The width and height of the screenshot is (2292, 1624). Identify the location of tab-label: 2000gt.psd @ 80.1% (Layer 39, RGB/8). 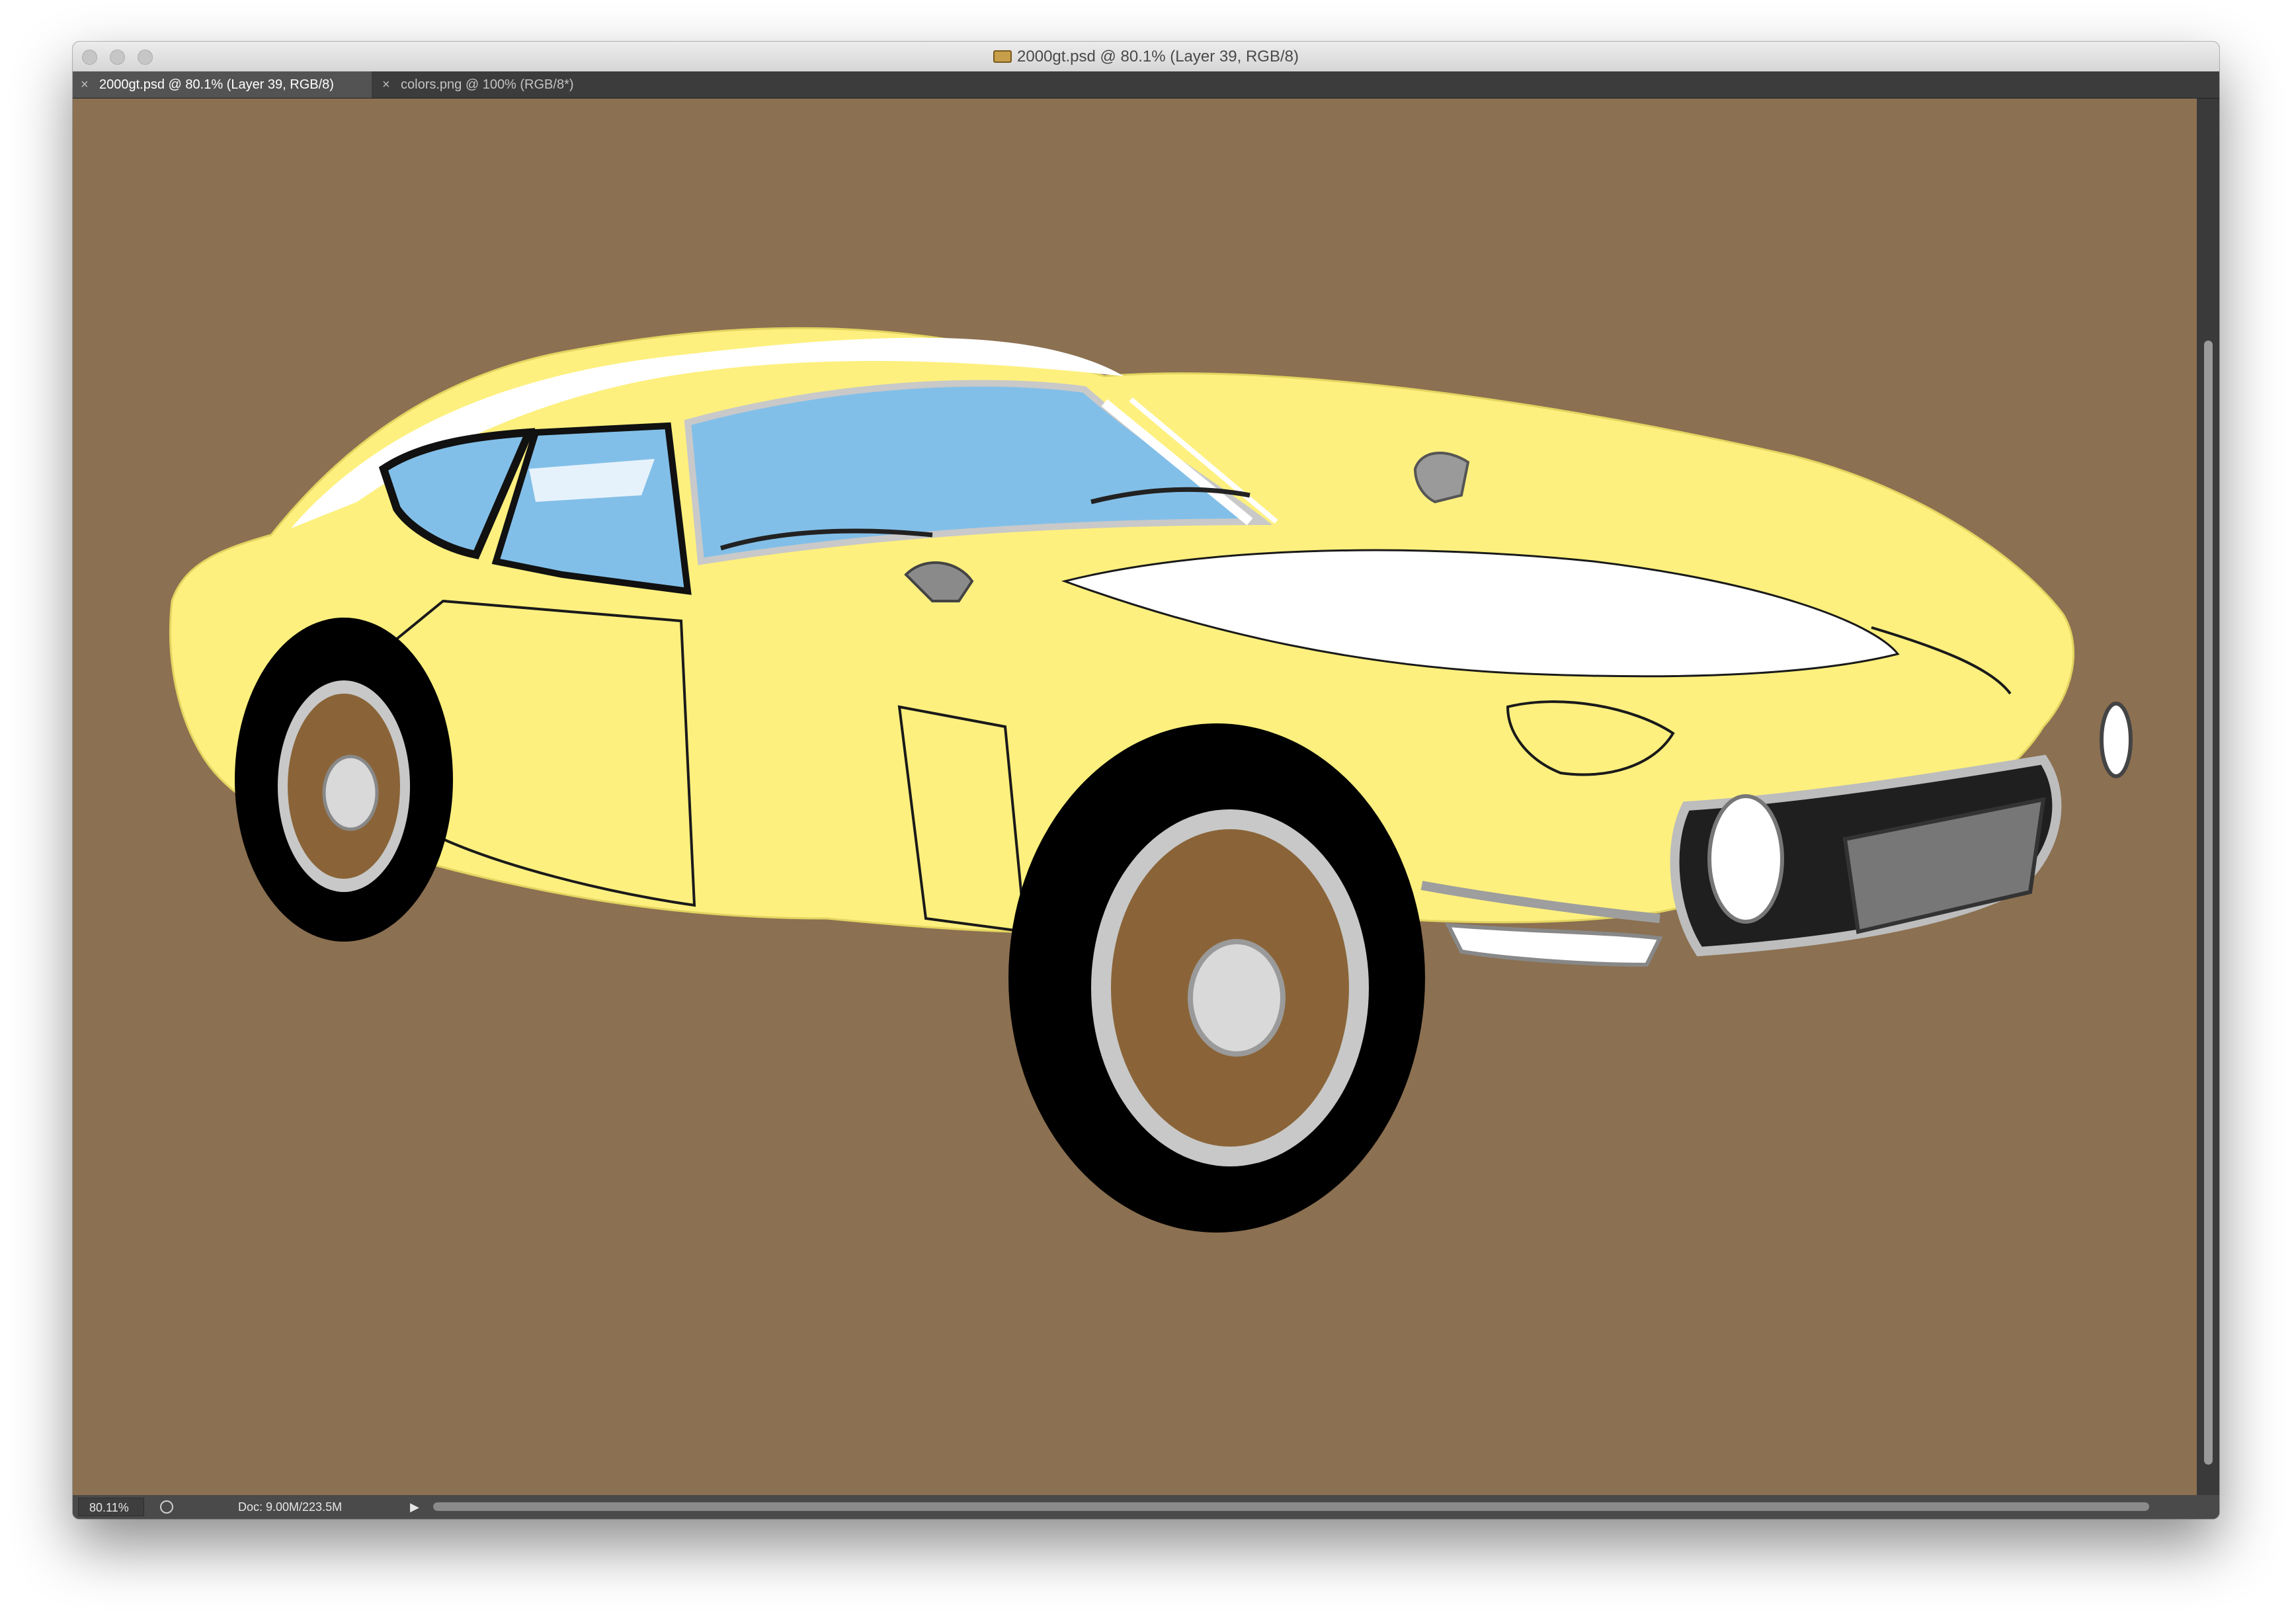
(217, 84).